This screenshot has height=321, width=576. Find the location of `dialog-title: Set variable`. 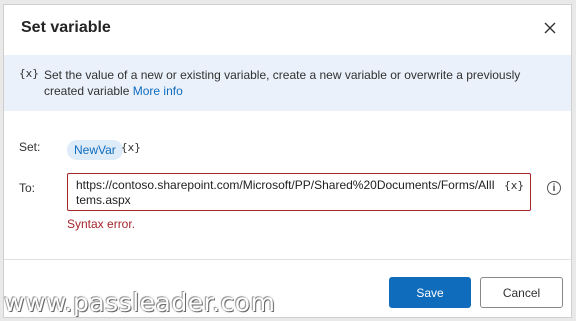

dialog-title: Set variable is located at coordinates (66, 27).